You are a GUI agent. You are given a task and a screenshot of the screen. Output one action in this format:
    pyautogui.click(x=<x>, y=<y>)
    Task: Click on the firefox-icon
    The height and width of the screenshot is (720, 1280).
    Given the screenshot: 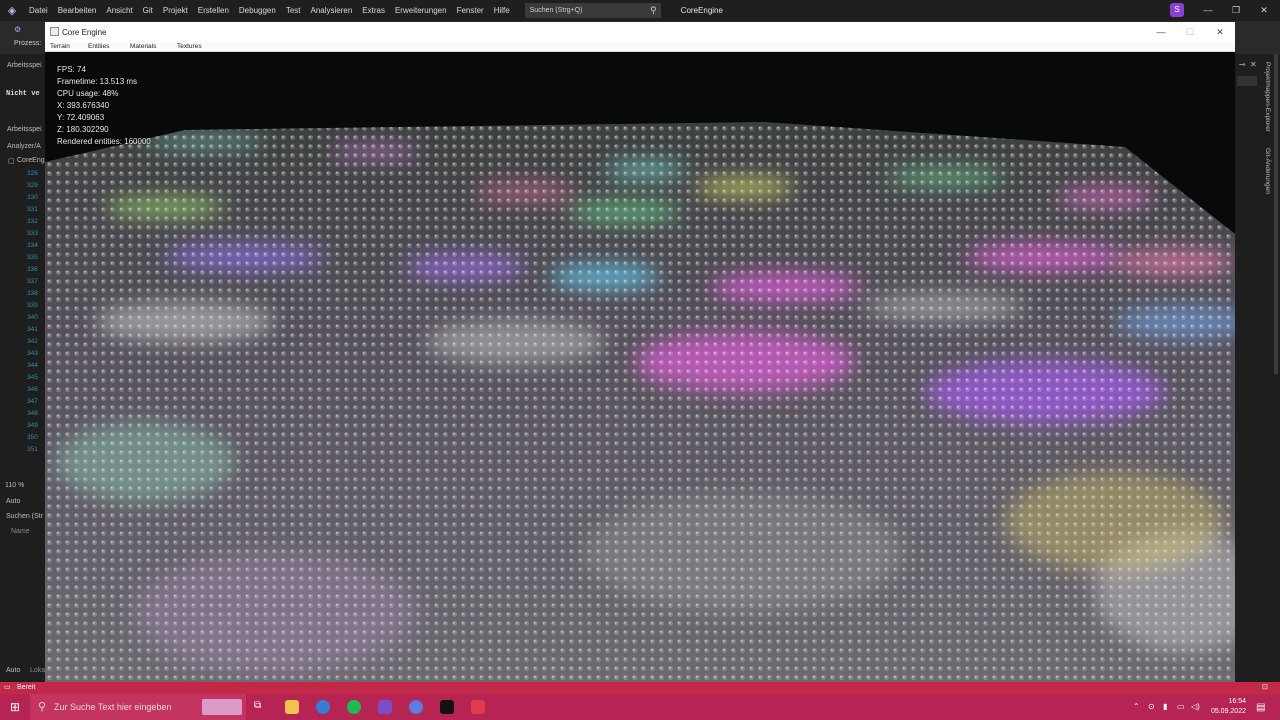 What is the action you would take?
    pyautogui.click(x=323, y=707)
    